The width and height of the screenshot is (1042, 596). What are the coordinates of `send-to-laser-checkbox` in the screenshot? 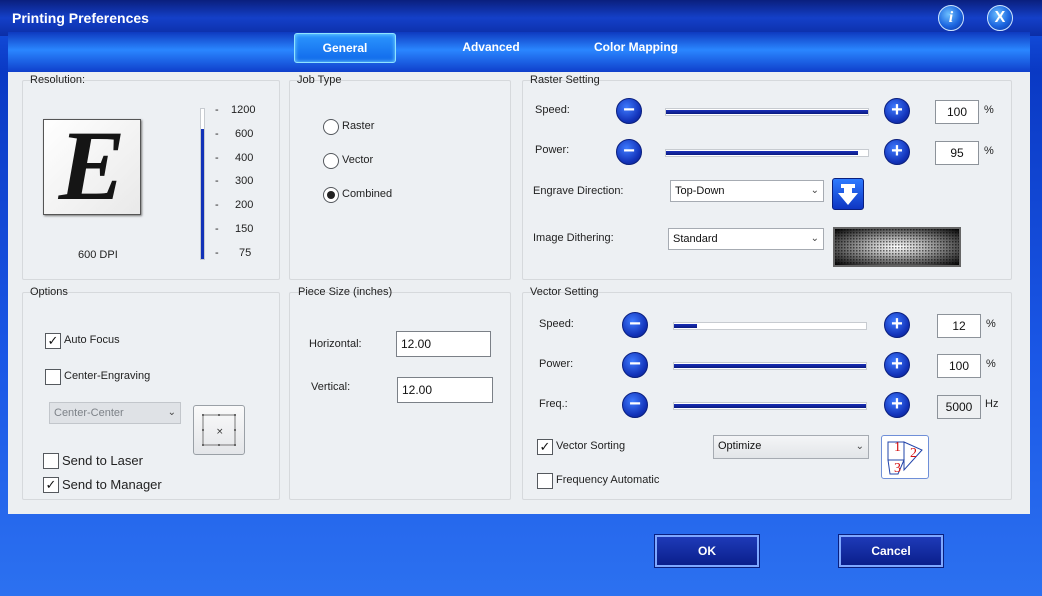 It's located at (51, 461).